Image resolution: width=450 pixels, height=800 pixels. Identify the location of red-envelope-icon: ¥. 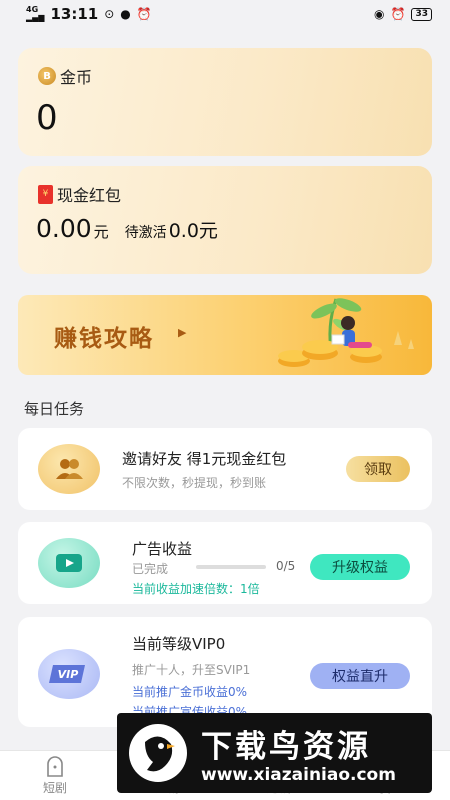
(45, 194).